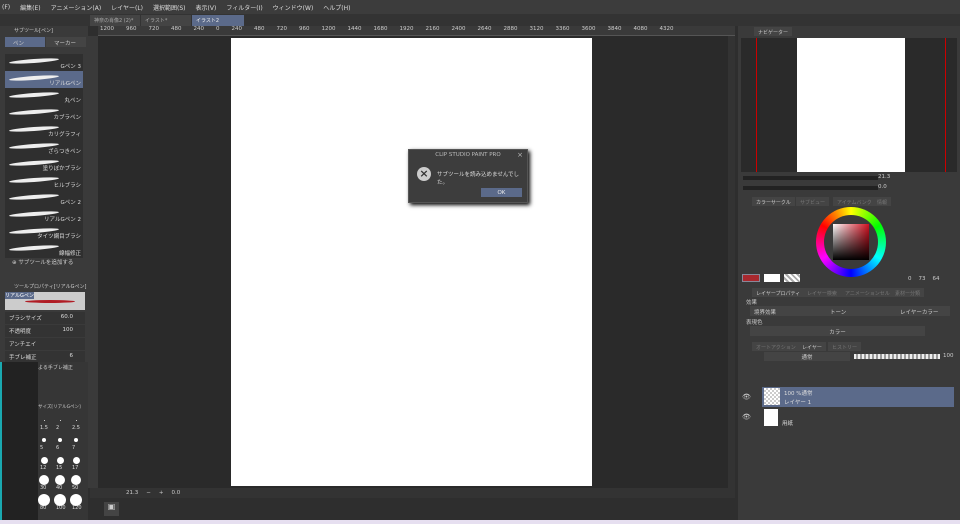 The height and width of the screenshot is (524, 960). I want to click on menu-animation: アニメーション(A), so click(76, 7).